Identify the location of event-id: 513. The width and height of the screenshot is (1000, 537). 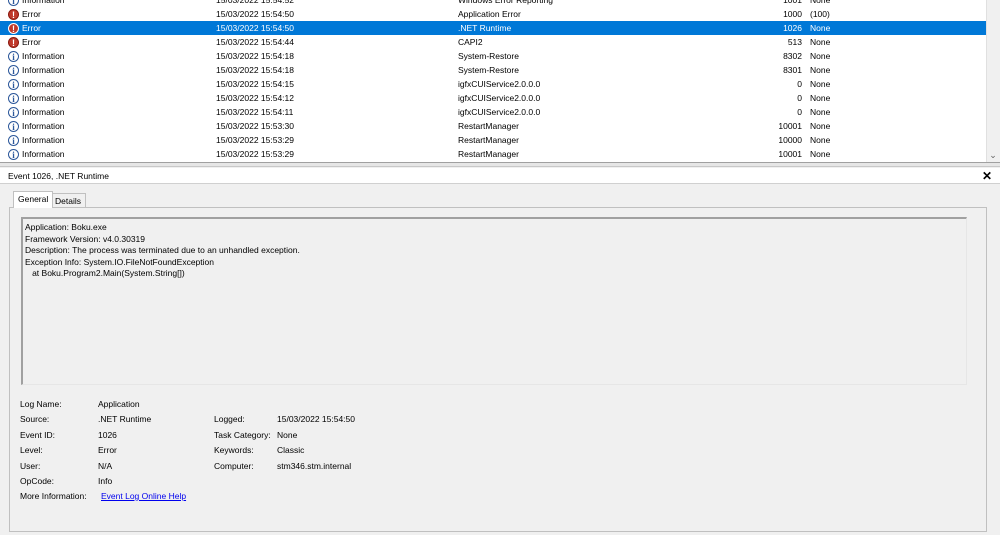
(794, 42).